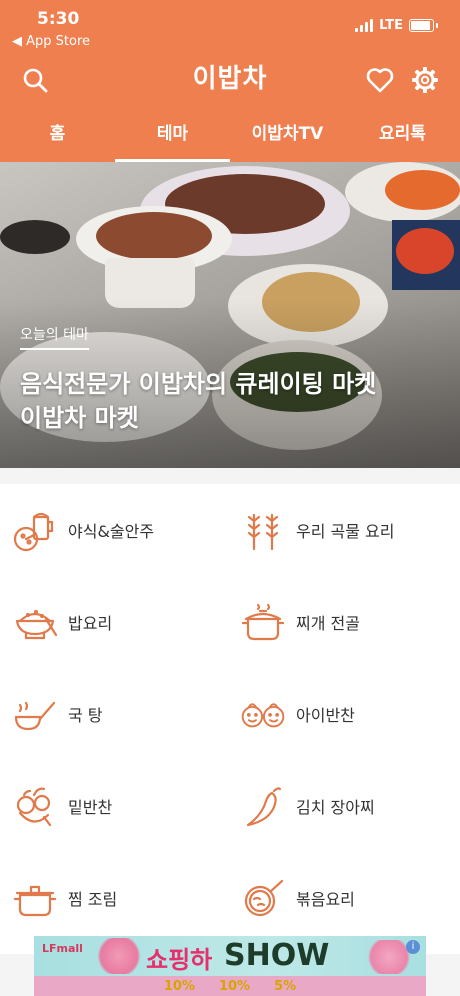  I want to click on beer-pizza-icon, so click(35, 530).